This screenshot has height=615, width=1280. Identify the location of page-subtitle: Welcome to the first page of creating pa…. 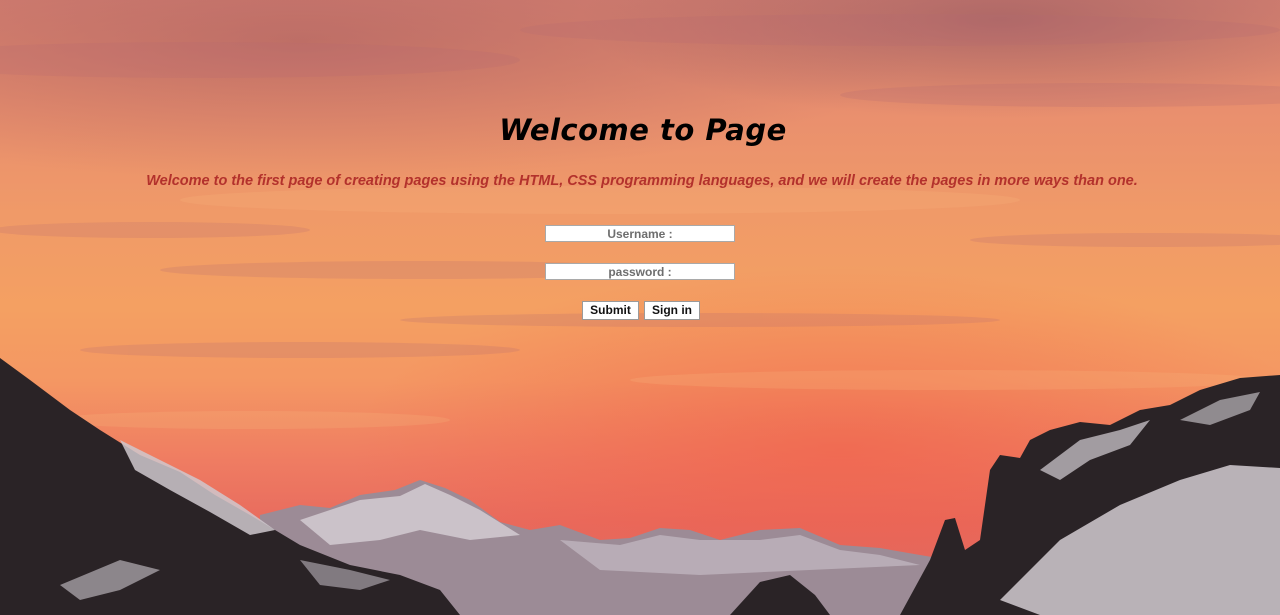
(642, 181).